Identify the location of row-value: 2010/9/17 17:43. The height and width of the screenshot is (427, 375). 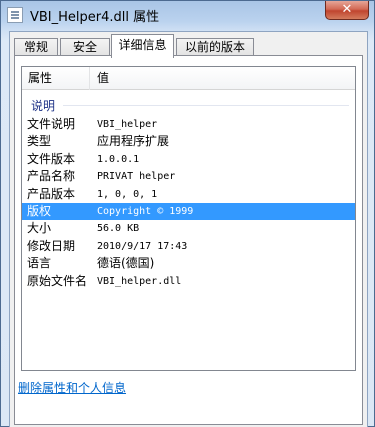
(142, 246).